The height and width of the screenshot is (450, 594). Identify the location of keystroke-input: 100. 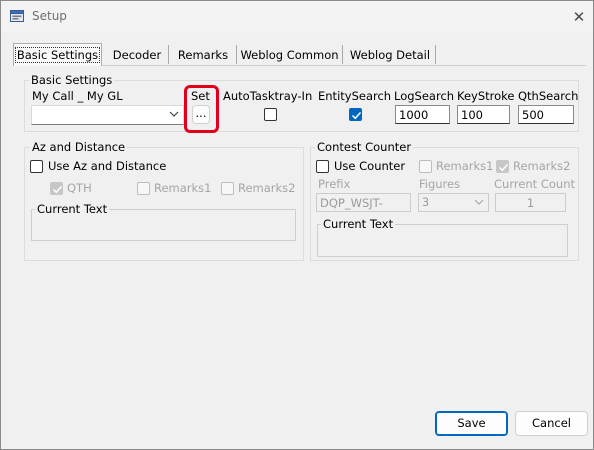
(483, 114).